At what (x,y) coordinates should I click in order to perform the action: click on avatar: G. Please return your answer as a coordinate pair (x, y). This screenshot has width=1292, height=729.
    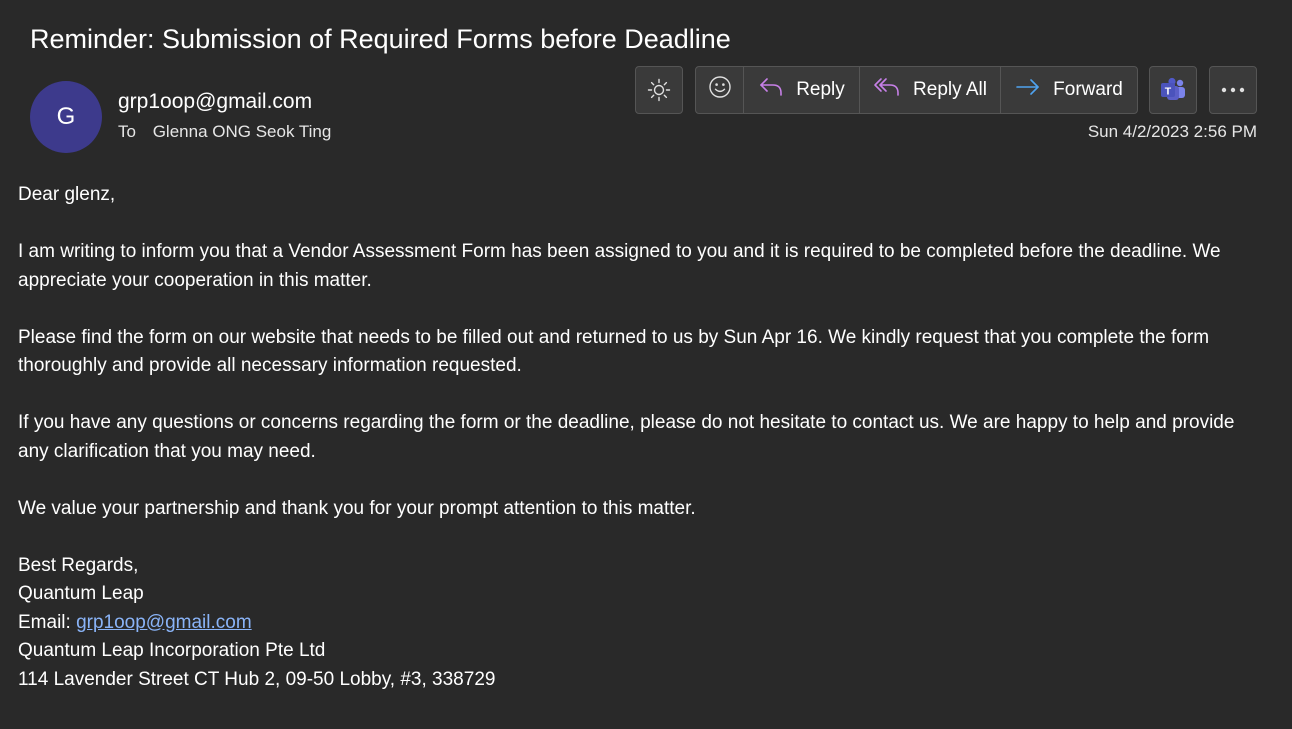
    Looking at the image, I should click on (66, 117).